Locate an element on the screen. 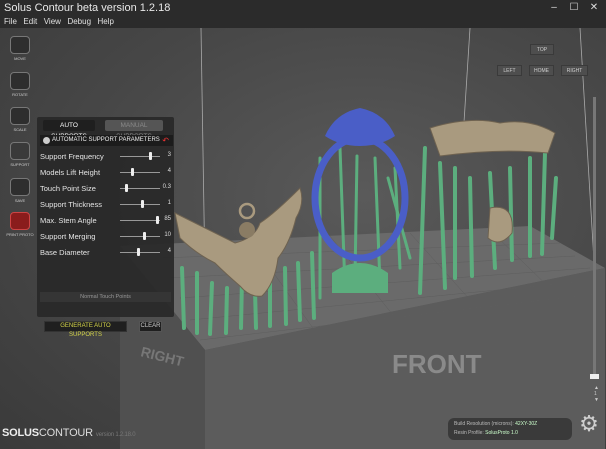 Image resolution: width=606 pixels, height=449 pixels. params-header: AUTOMATIC SUPPORT PARAMETERS ↶ is located at coordinates (106, 140).